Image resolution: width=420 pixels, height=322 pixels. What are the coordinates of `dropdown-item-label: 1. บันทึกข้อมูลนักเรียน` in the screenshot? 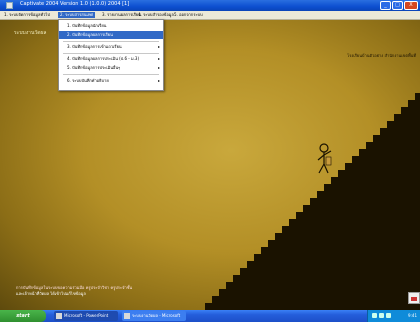 It's located at (87, 25).